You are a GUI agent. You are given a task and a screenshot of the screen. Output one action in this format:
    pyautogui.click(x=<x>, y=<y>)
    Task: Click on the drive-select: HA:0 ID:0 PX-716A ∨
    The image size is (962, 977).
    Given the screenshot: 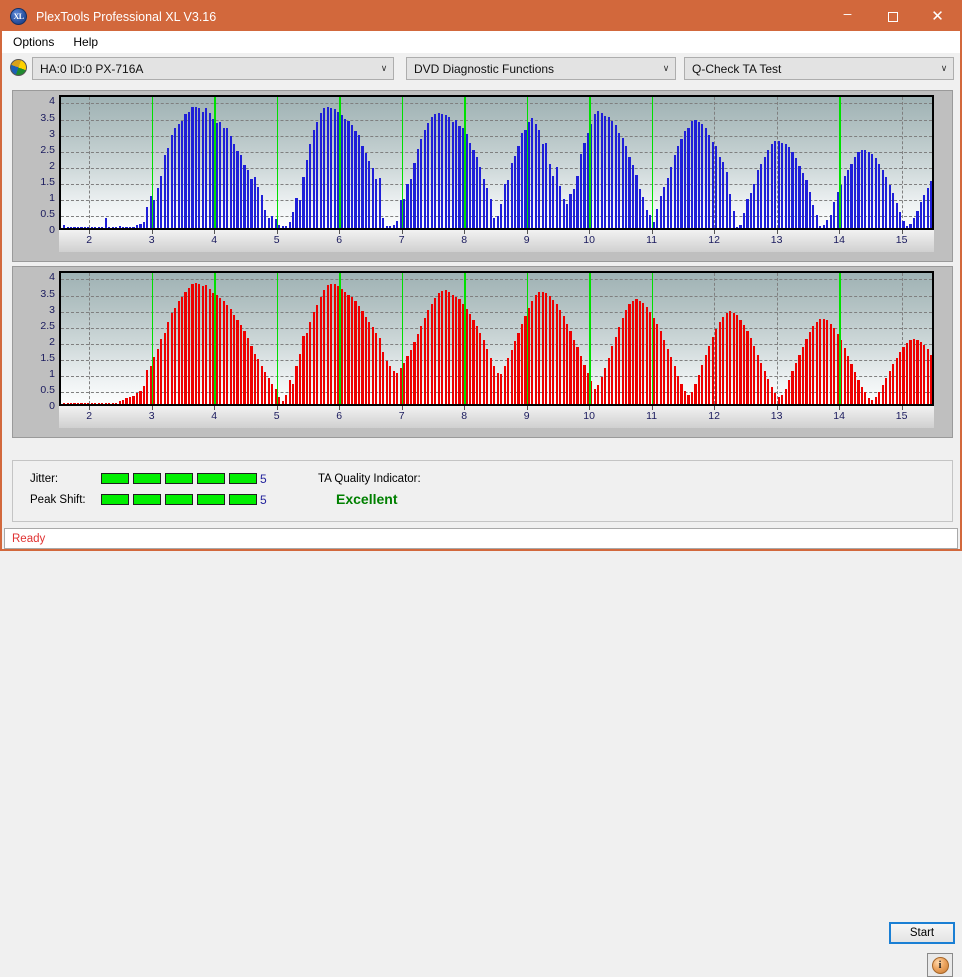 What is the action you would take?
    pyautogui.click(x=213, y=68)
    